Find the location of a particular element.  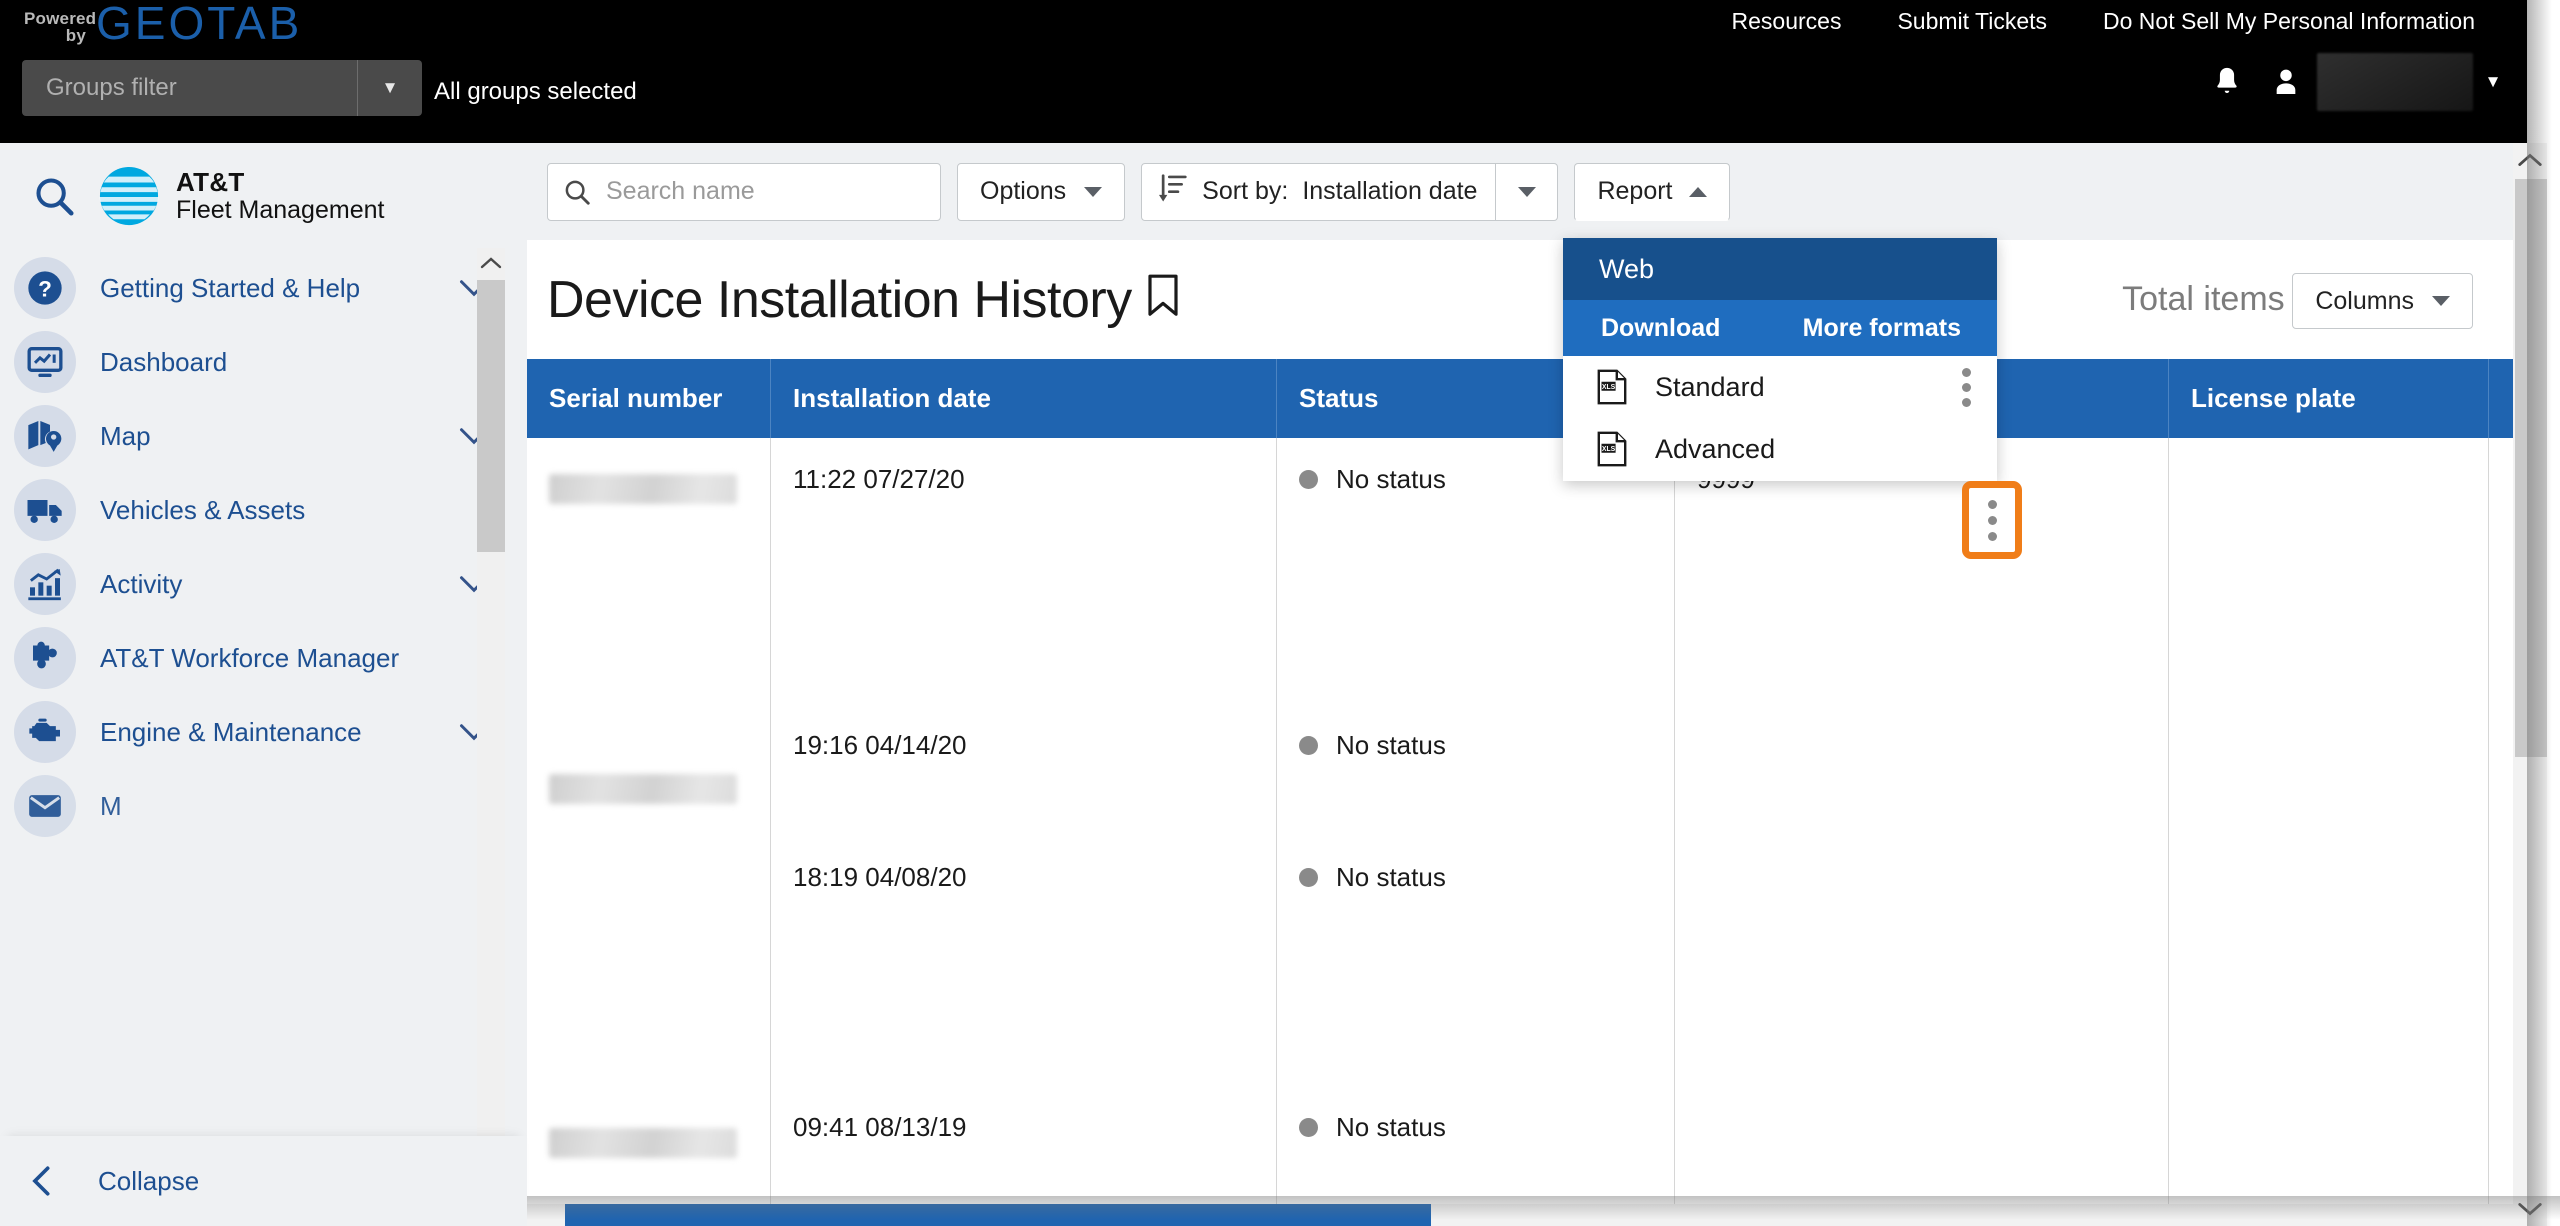

sidebar-item-label: Vehicles & Assets is located at coordinates (203, 509).